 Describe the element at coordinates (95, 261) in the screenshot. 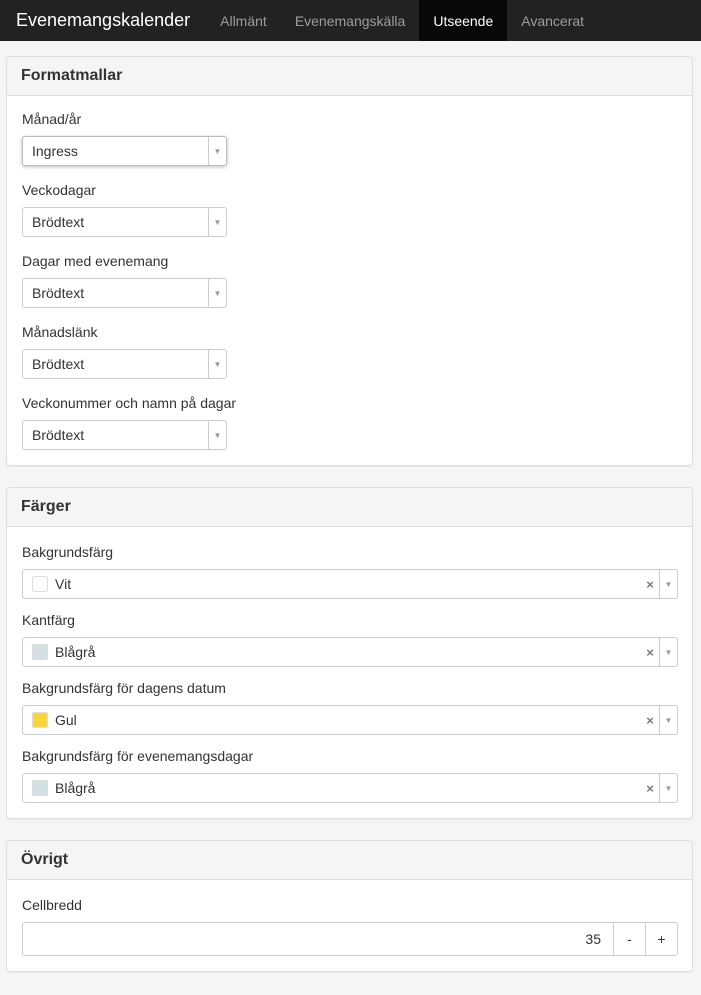

I see `field-label: Dagar med evenemang` at that location.